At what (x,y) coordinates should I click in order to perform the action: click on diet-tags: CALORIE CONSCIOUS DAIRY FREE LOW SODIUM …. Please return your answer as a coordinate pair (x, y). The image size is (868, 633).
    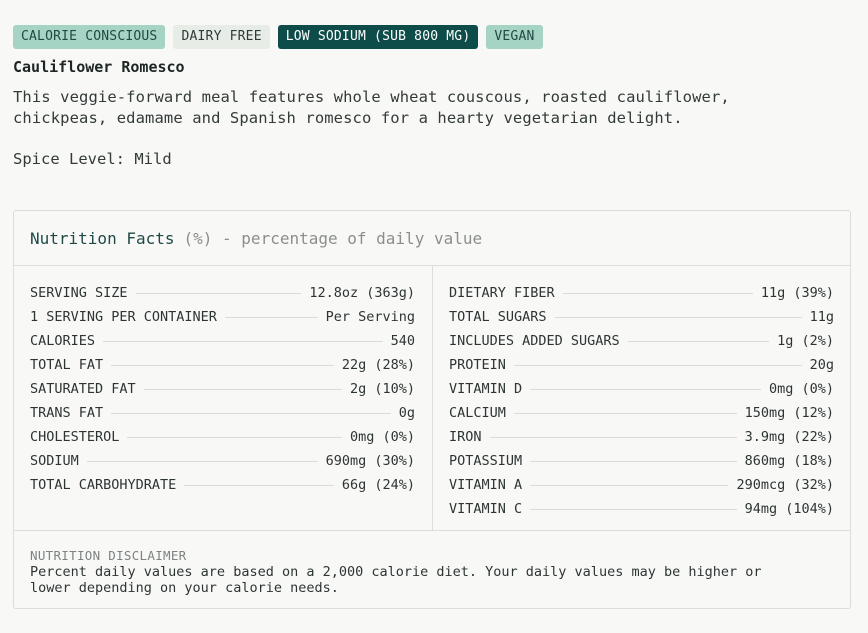
    Looking at the image, I should click on (278, 37).